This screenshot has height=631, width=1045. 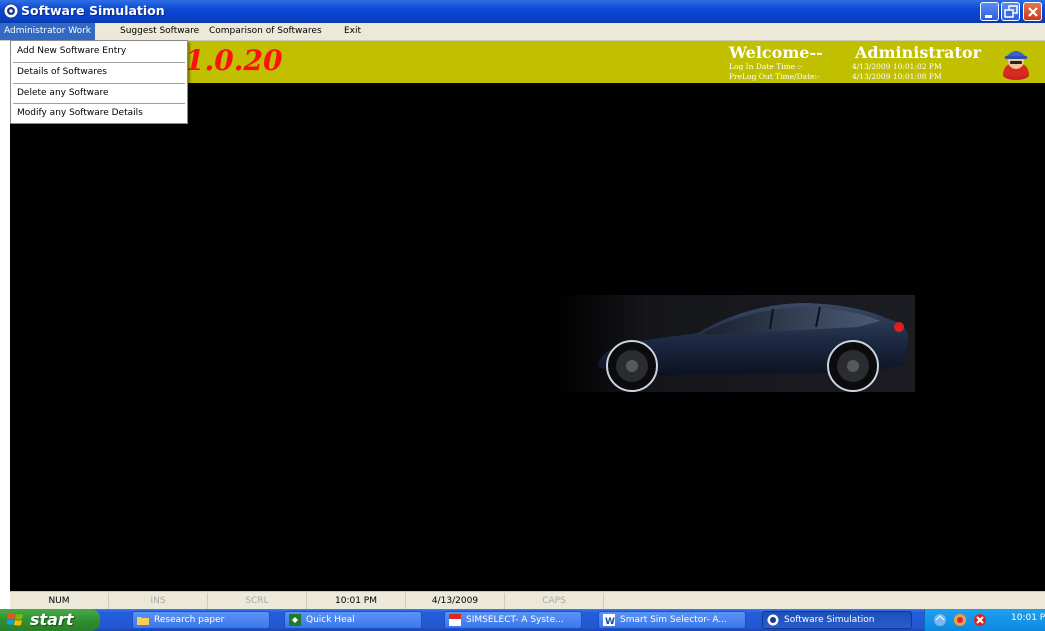 What do you see at coordinates (5, 326) in the screenshot?
I see `left-gutter` at bounding box center [5, 326].